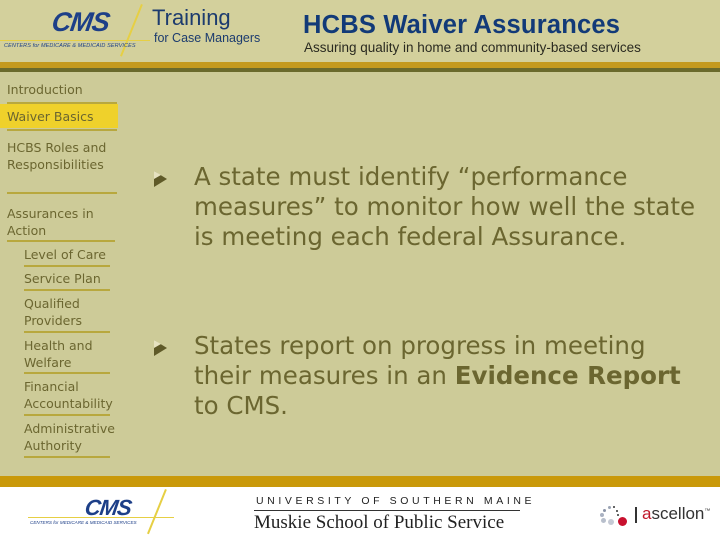 This screenshot has width=720, height=540. Describe the element at coordinates (53, 312) in the screenshot. I see `sidebar-item-label: Qualified Providers` at that location.